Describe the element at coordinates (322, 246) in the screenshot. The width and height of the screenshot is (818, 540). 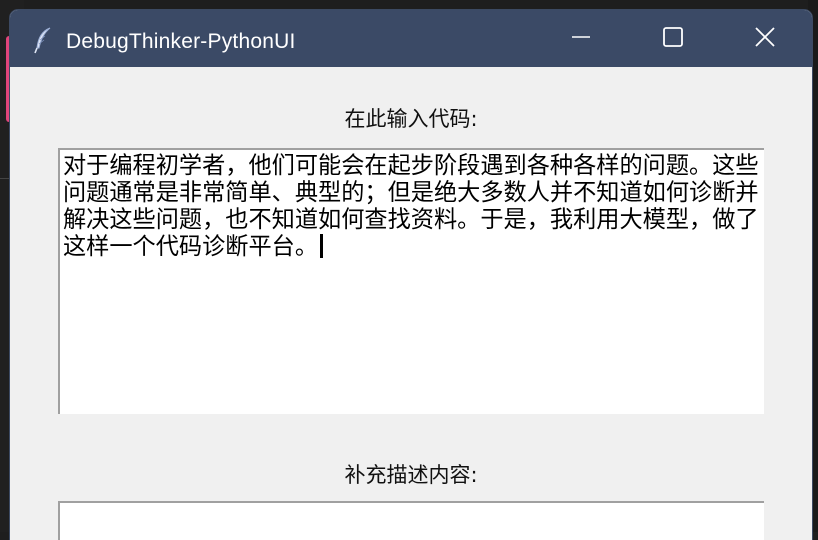
I see `text-cursor` at that location.